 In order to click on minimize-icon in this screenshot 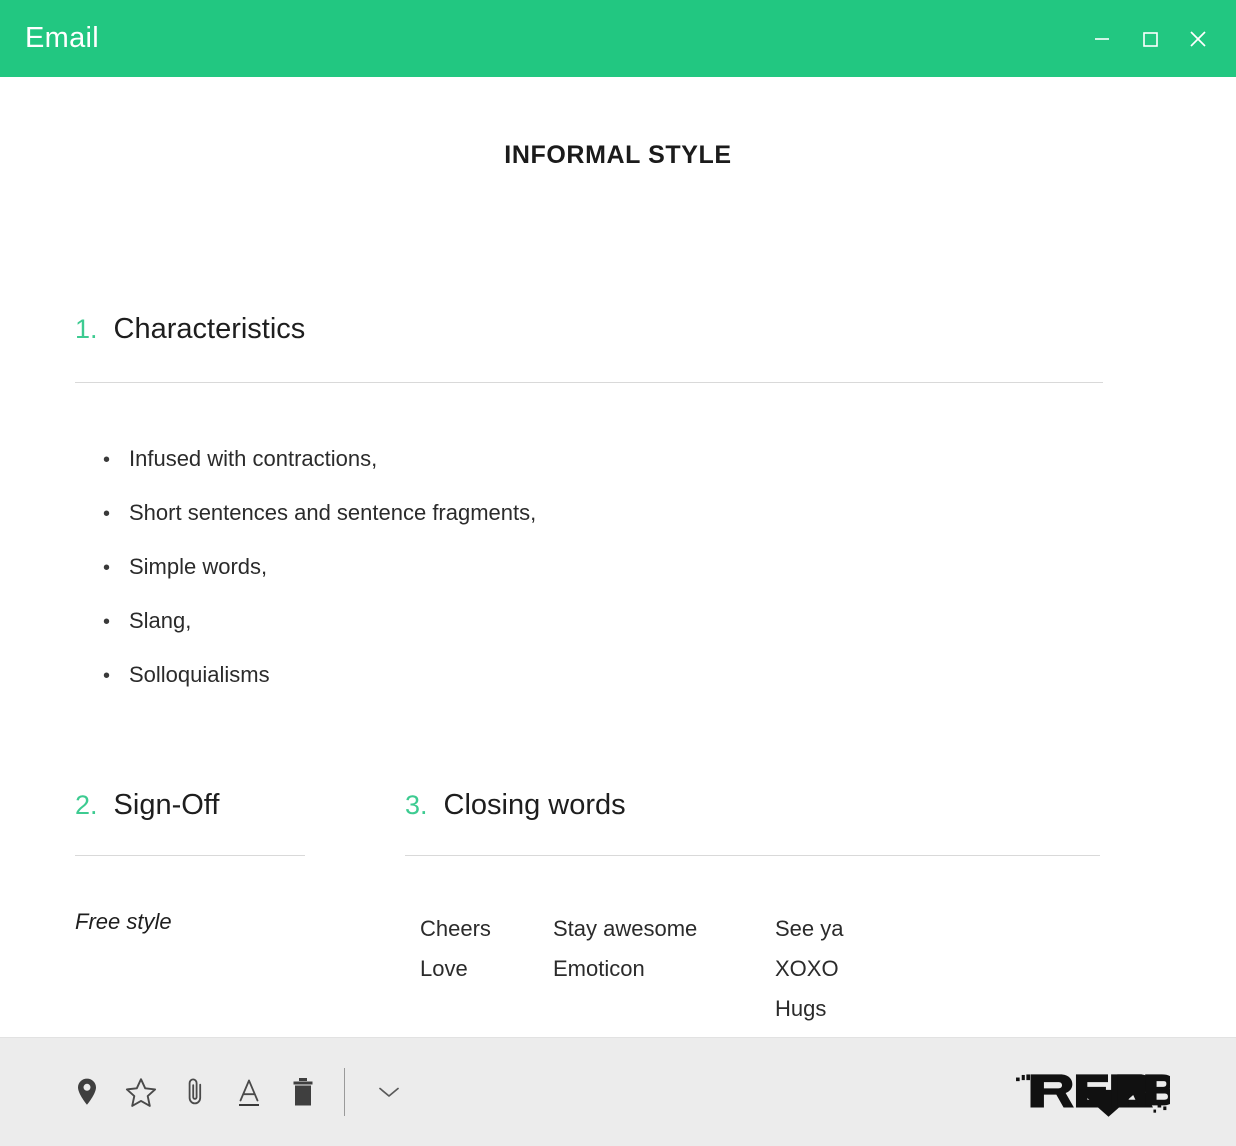, I will do `click(1102, 38)`.